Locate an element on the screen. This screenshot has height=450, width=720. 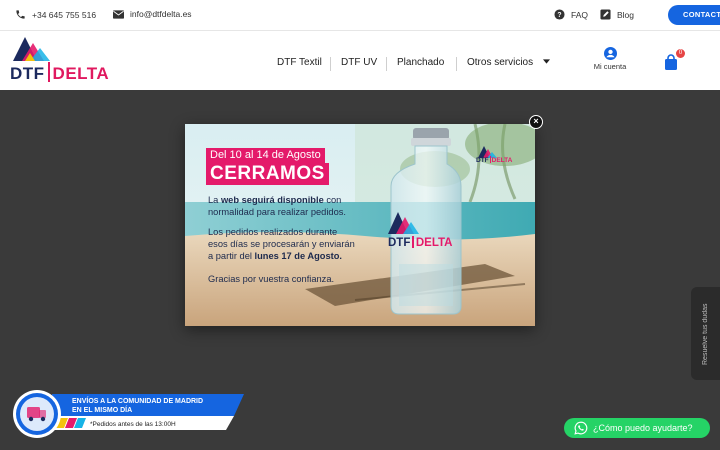
cart-button: 0 is located at coordinates (674, 62).